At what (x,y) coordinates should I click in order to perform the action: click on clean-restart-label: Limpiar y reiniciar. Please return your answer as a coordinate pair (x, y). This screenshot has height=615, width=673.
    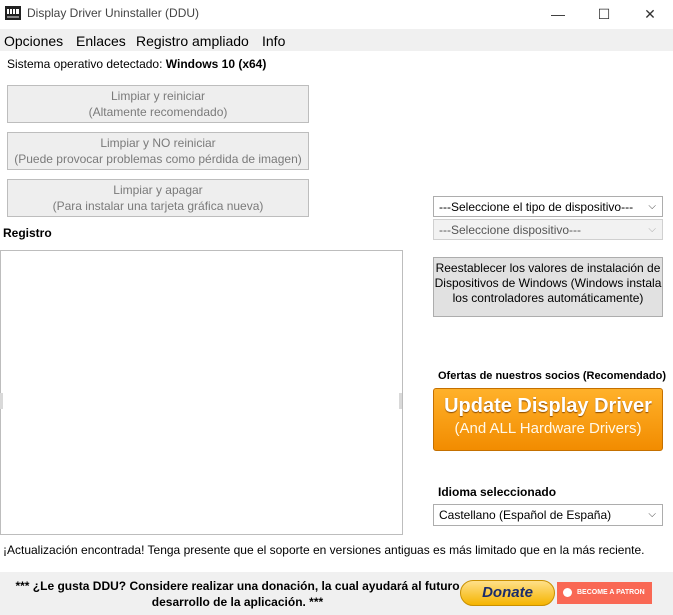
    Looking at the image, I should click on (158, 96).